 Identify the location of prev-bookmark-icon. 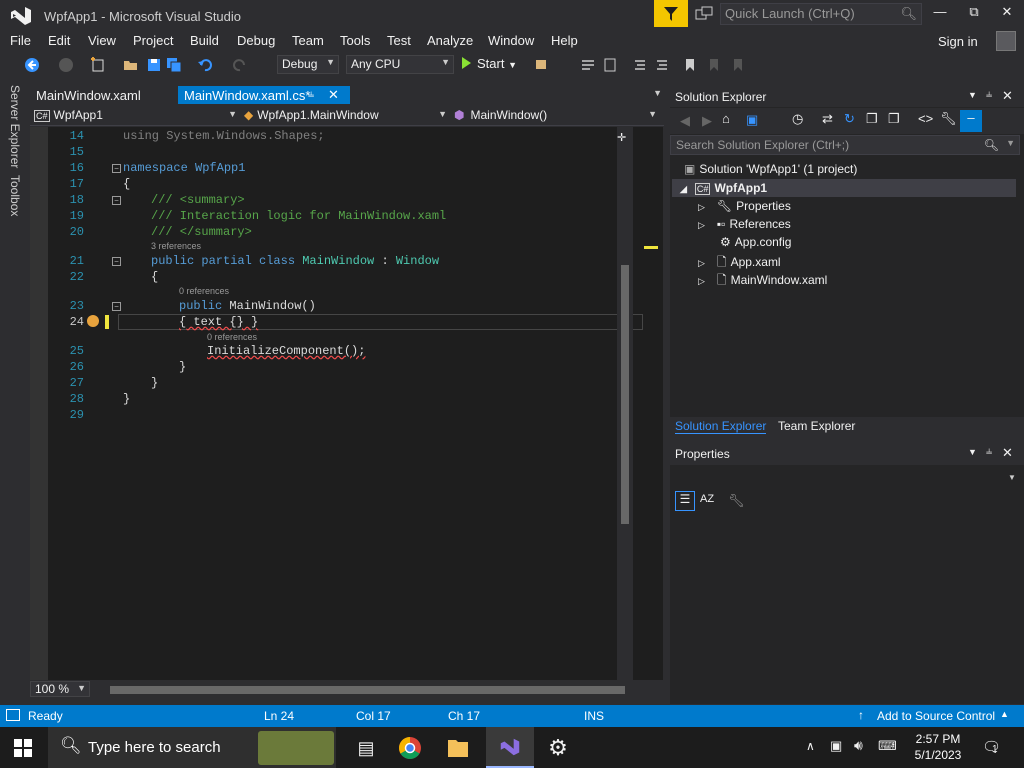
(714, 65).